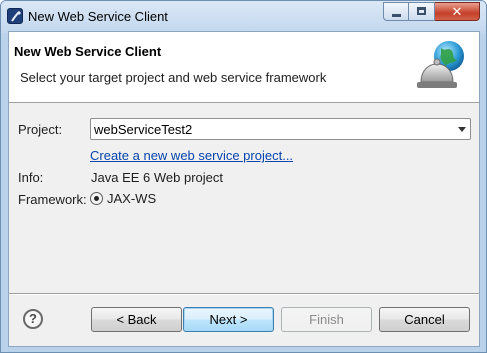 This screenshot has height=353, width=487. Describe the element at coordinates (280, 129) in the screenshot. I see `project-combo: webServiceTest2` at that location.